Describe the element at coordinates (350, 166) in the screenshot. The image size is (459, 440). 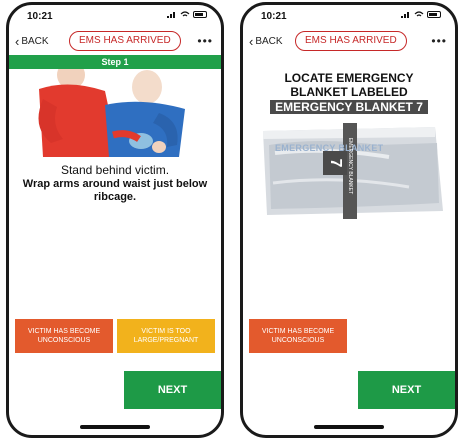
I see `blanket-strap-text: EMERGENCY BLANKET` at that location.